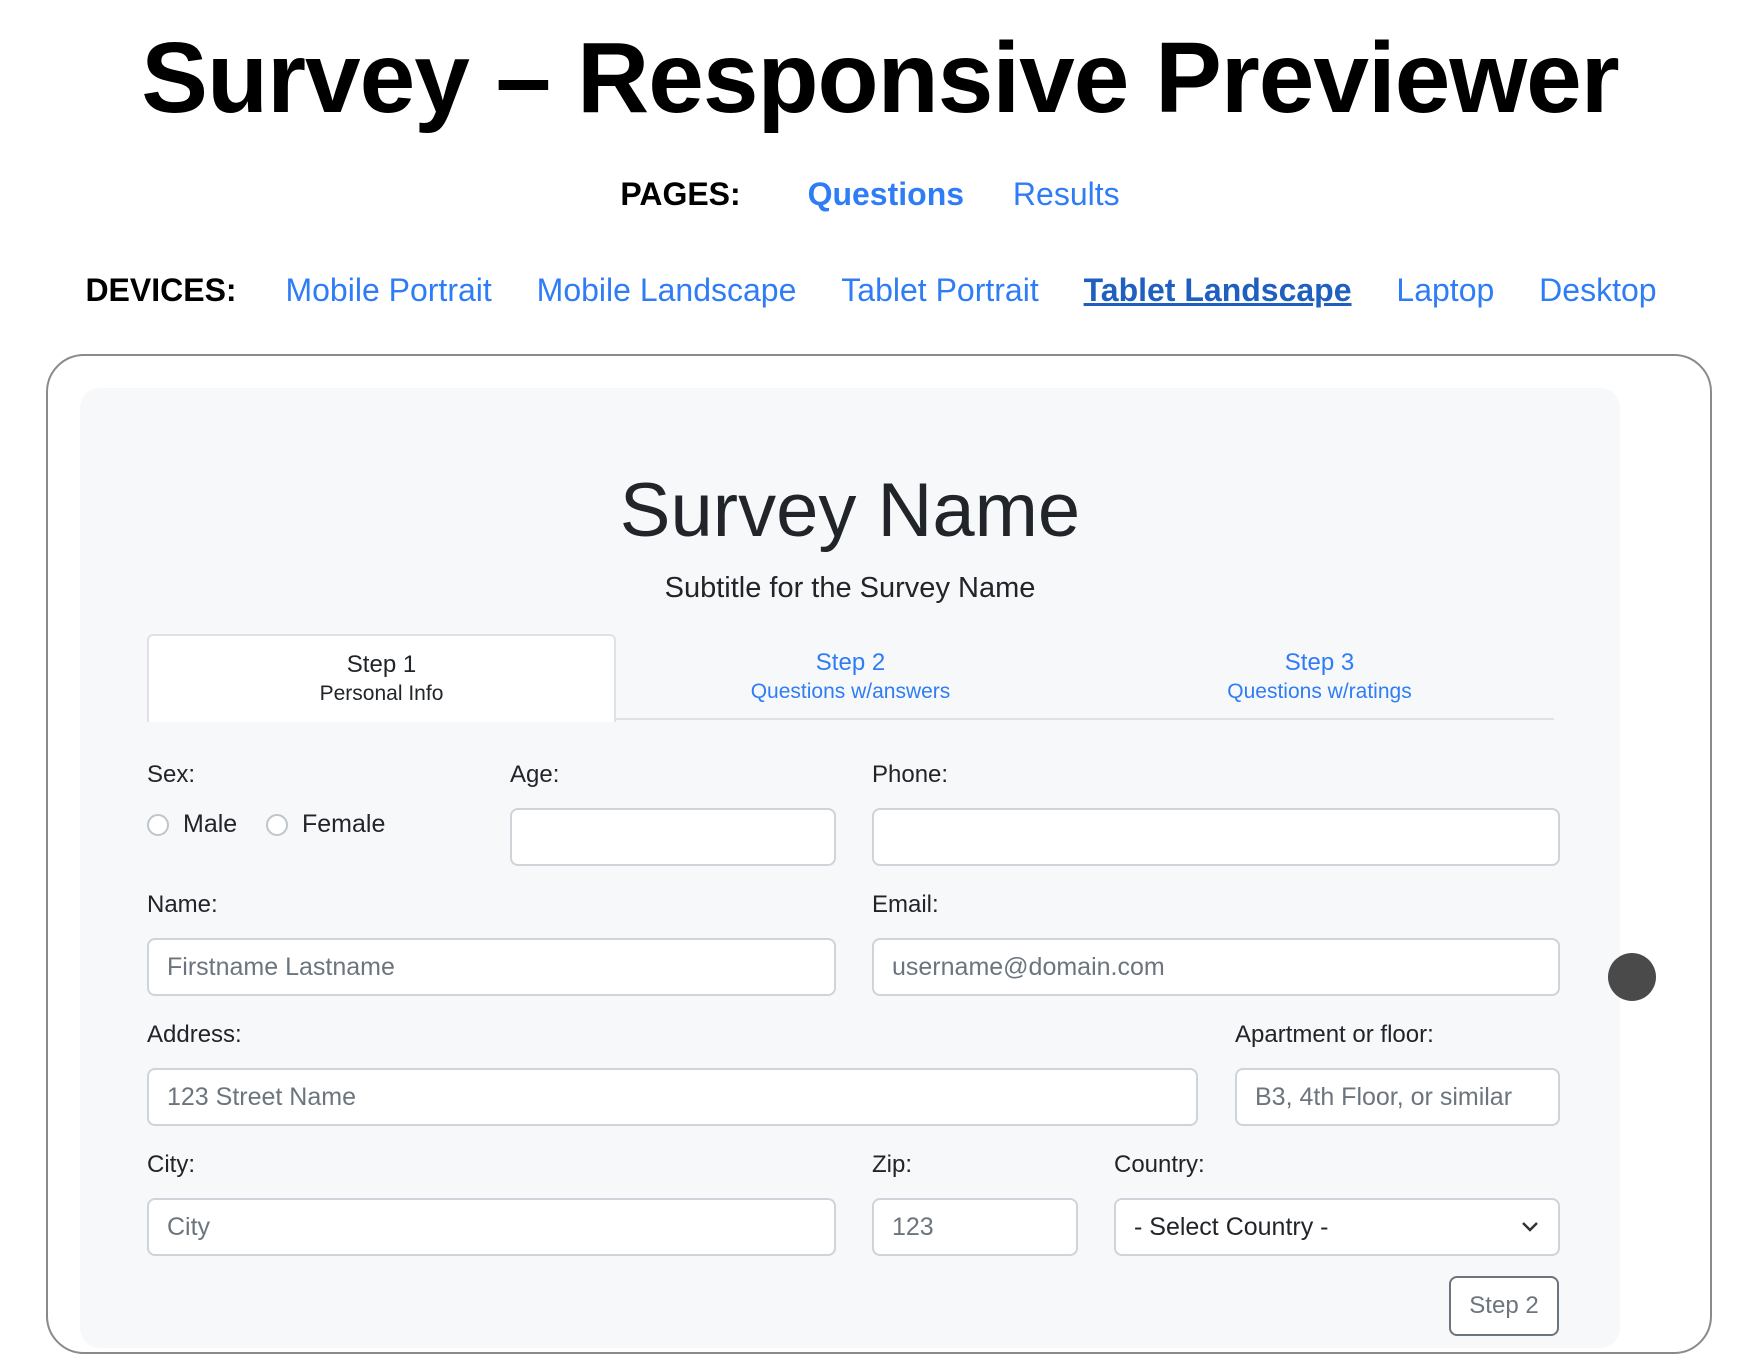 This screenshot has height=1354, width=1760. I want to click on tab-step-sublabel: Questions w/answers, so click(850, 691).